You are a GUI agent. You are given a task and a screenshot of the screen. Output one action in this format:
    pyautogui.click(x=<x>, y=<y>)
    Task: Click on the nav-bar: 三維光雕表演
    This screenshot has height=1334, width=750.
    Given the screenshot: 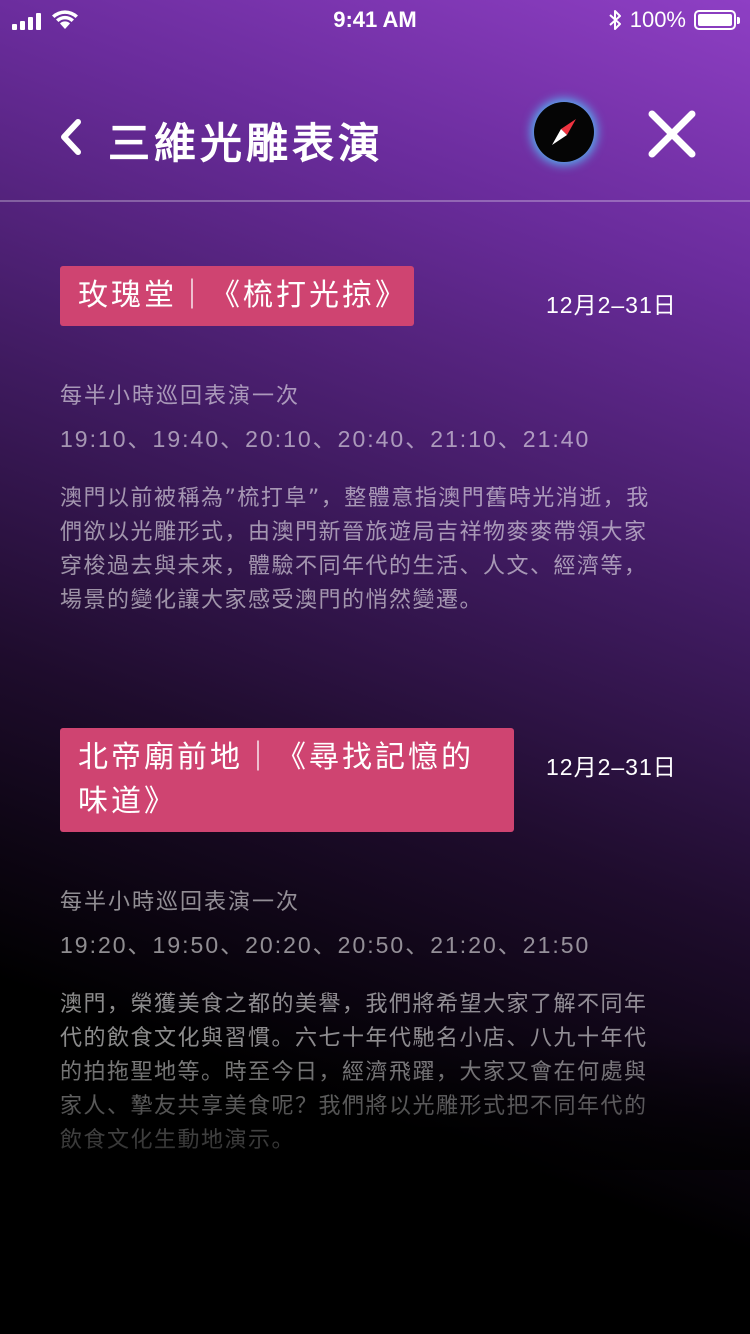 What is the action you would take?
    pyautogui.click(x=375, y=136)
    